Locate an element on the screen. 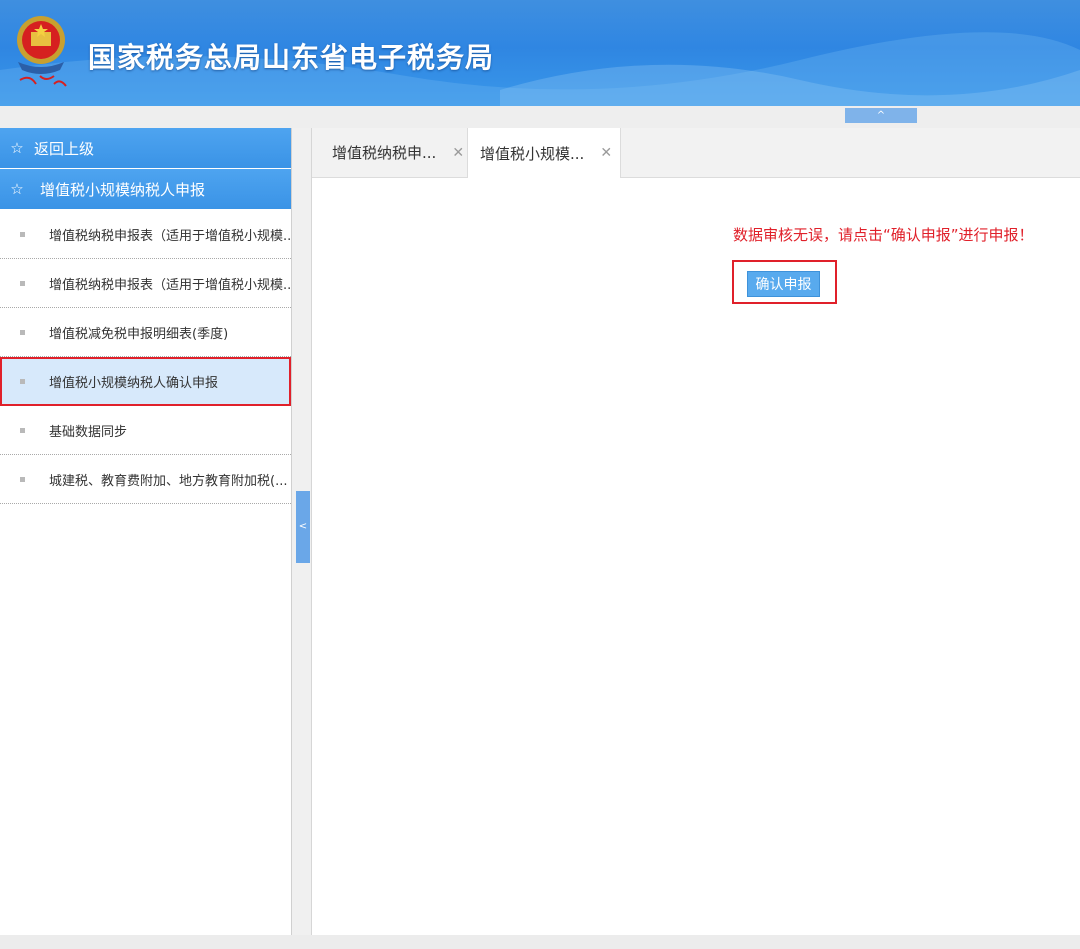  toolbar-strip is located at coordinates (540, 117).